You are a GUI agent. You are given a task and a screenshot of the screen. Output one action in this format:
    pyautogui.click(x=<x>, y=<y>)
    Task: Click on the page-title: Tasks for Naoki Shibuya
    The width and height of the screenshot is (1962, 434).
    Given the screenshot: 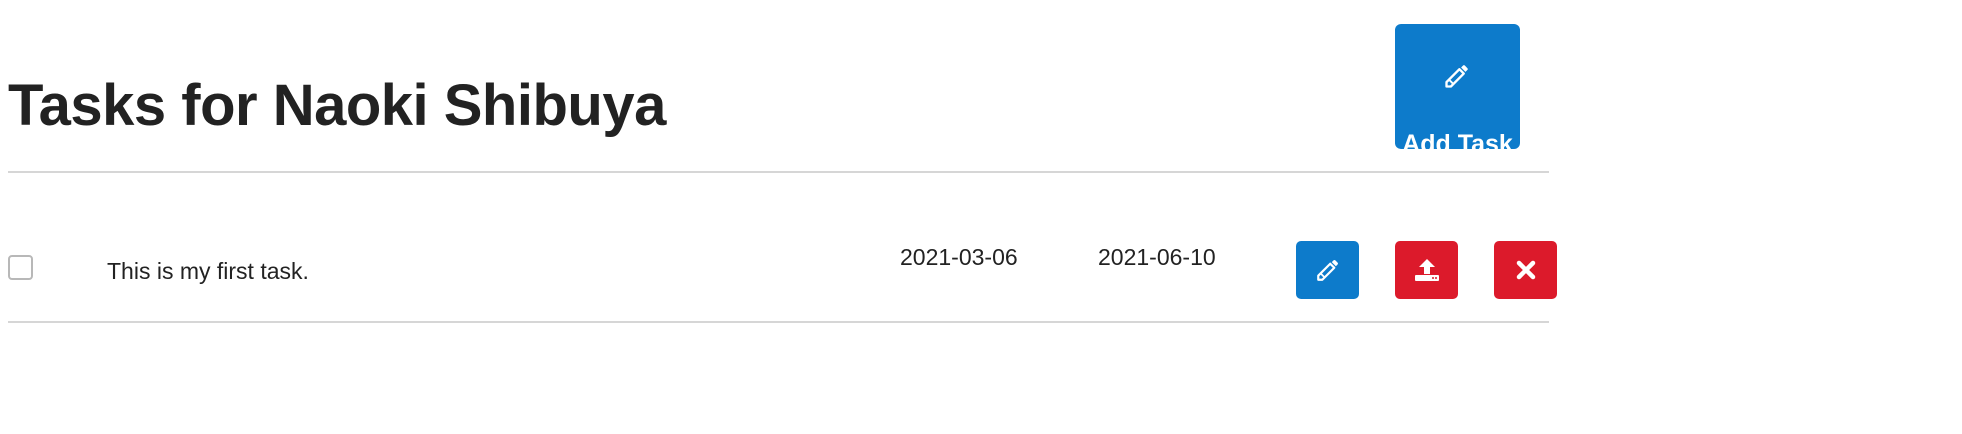 What is the action you would take?
    pyautogui.click(x=337, y=105)
    